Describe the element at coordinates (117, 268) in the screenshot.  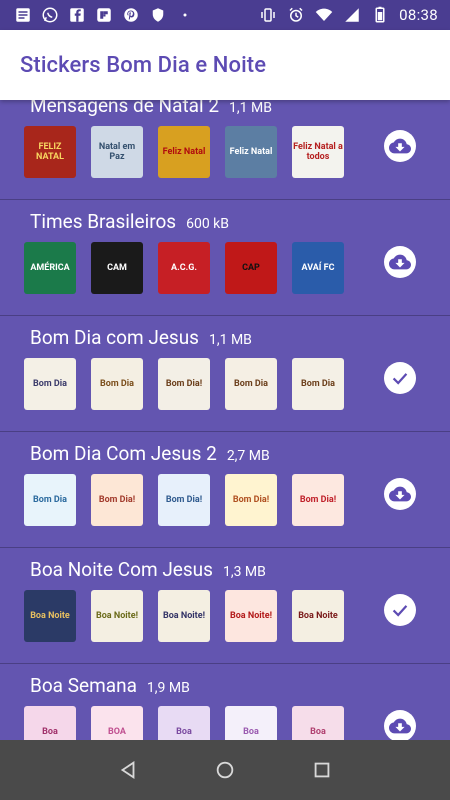
I see `sticker-thumbnail: CAM` at that location.